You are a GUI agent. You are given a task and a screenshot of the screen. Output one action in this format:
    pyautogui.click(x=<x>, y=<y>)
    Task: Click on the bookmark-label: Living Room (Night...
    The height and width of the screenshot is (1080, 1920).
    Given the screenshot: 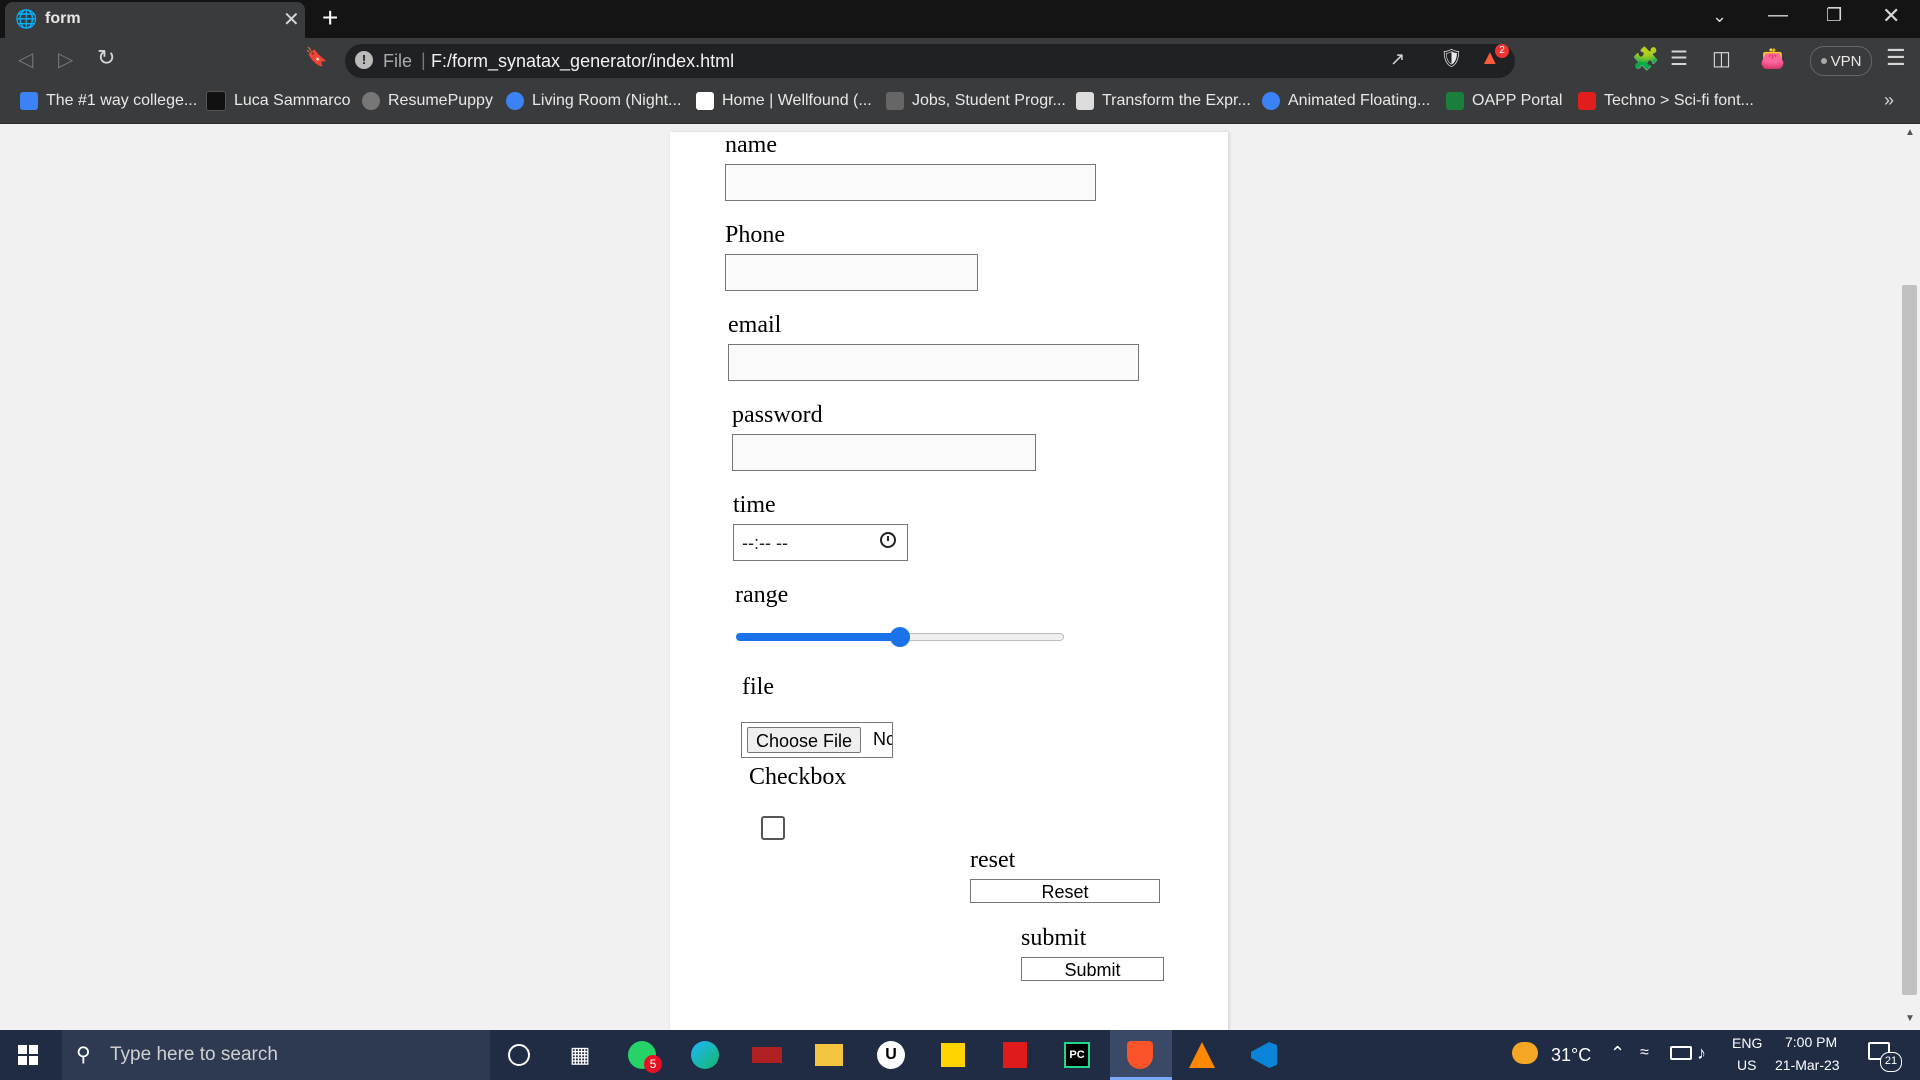 What is the action you would take?
    pyautogui.click(x=607, y=100)
    